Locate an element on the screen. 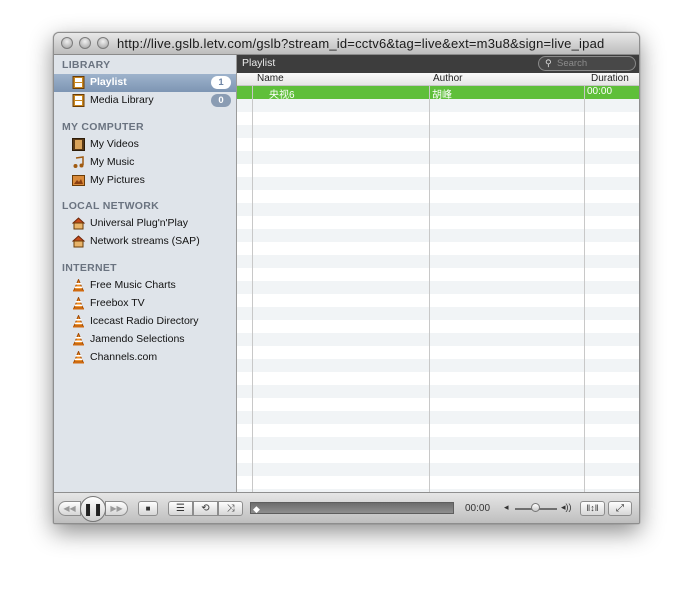 This screenshot has height=597, width=690. count-badge: 1 is located at coordinates (221, 82).